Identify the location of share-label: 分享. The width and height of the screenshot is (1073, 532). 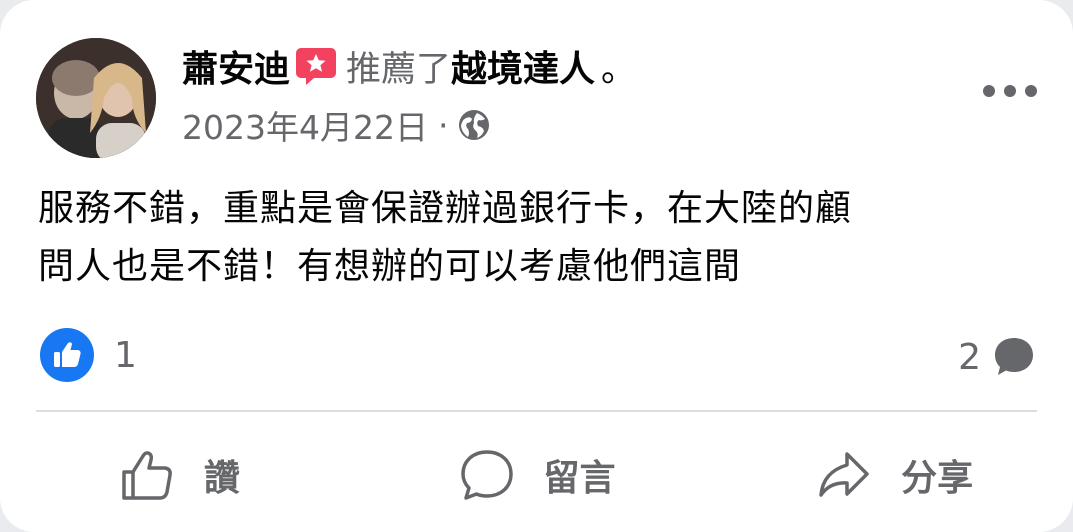
(937, 478).